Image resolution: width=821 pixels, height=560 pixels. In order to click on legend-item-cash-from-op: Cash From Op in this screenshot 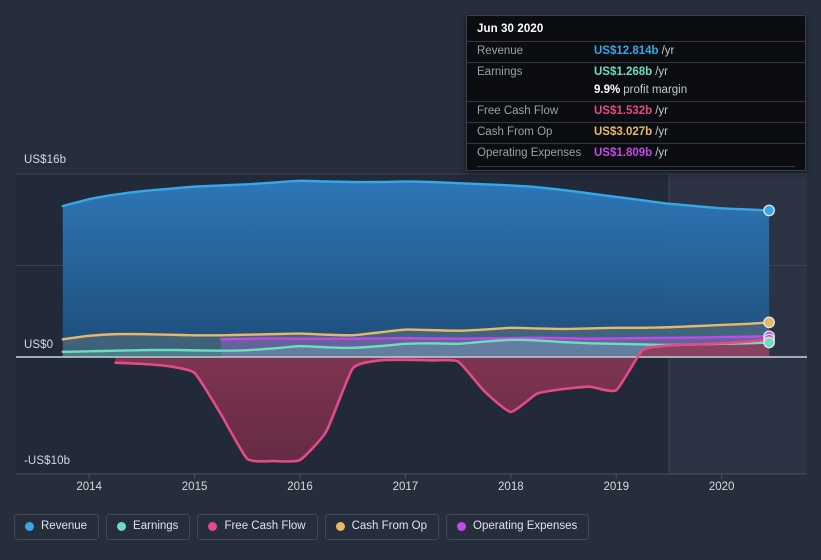, I will do `click(382, 527)`.